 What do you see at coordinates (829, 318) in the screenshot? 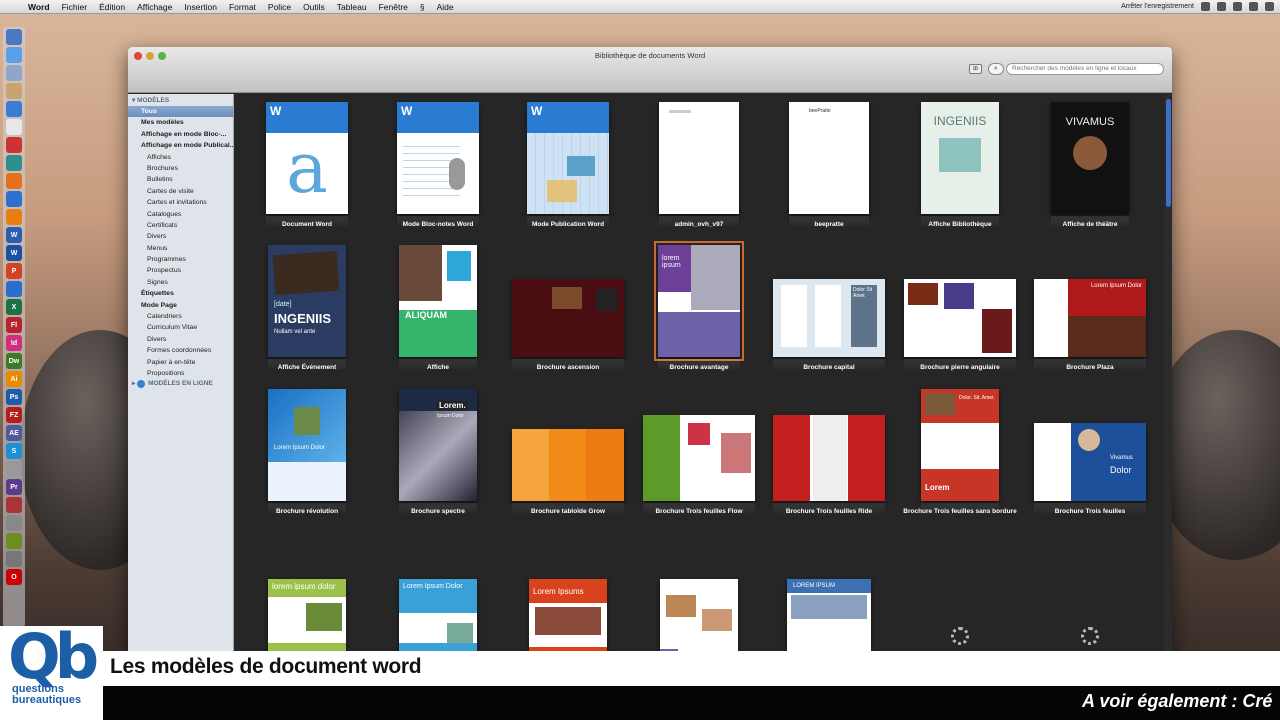
I see `template-thumbnail: Dolor Sit Amet` at bounding box center [829, 318].